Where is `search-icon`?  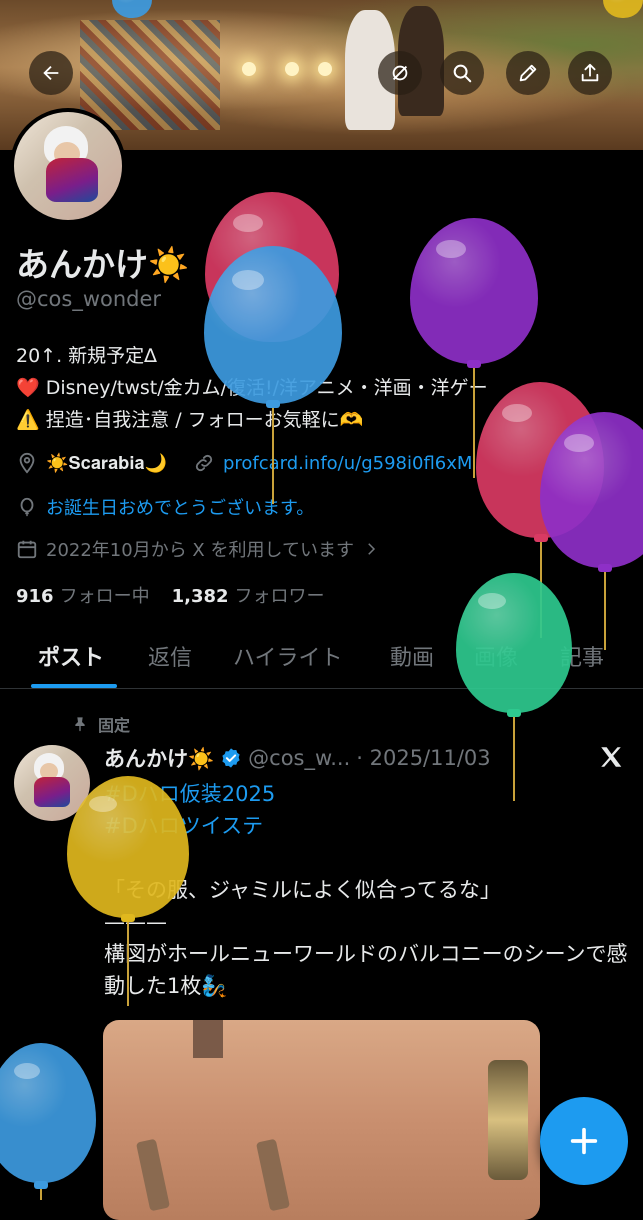 search-icon is located at coordinates (462, 73).